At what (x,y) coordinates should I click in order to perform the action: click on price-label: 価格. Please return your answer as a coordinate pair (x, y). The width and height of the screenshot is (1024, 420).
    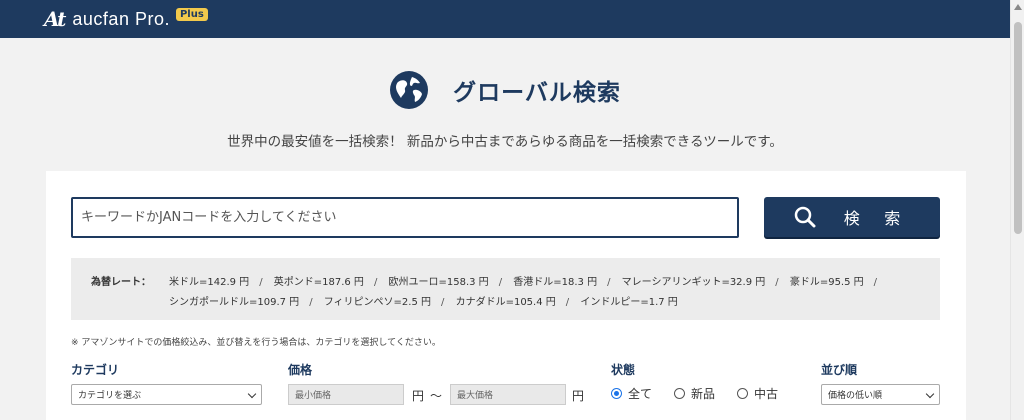
    Looking at the image, I should click on (300, 370).